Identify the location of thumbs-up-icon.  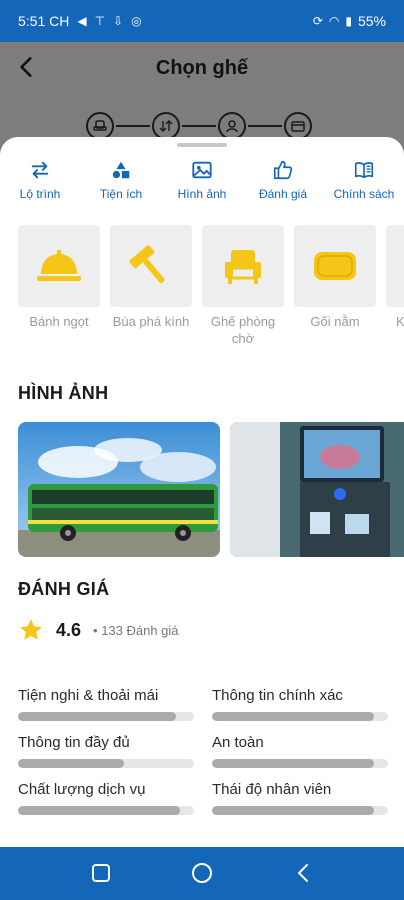
(283, 170).